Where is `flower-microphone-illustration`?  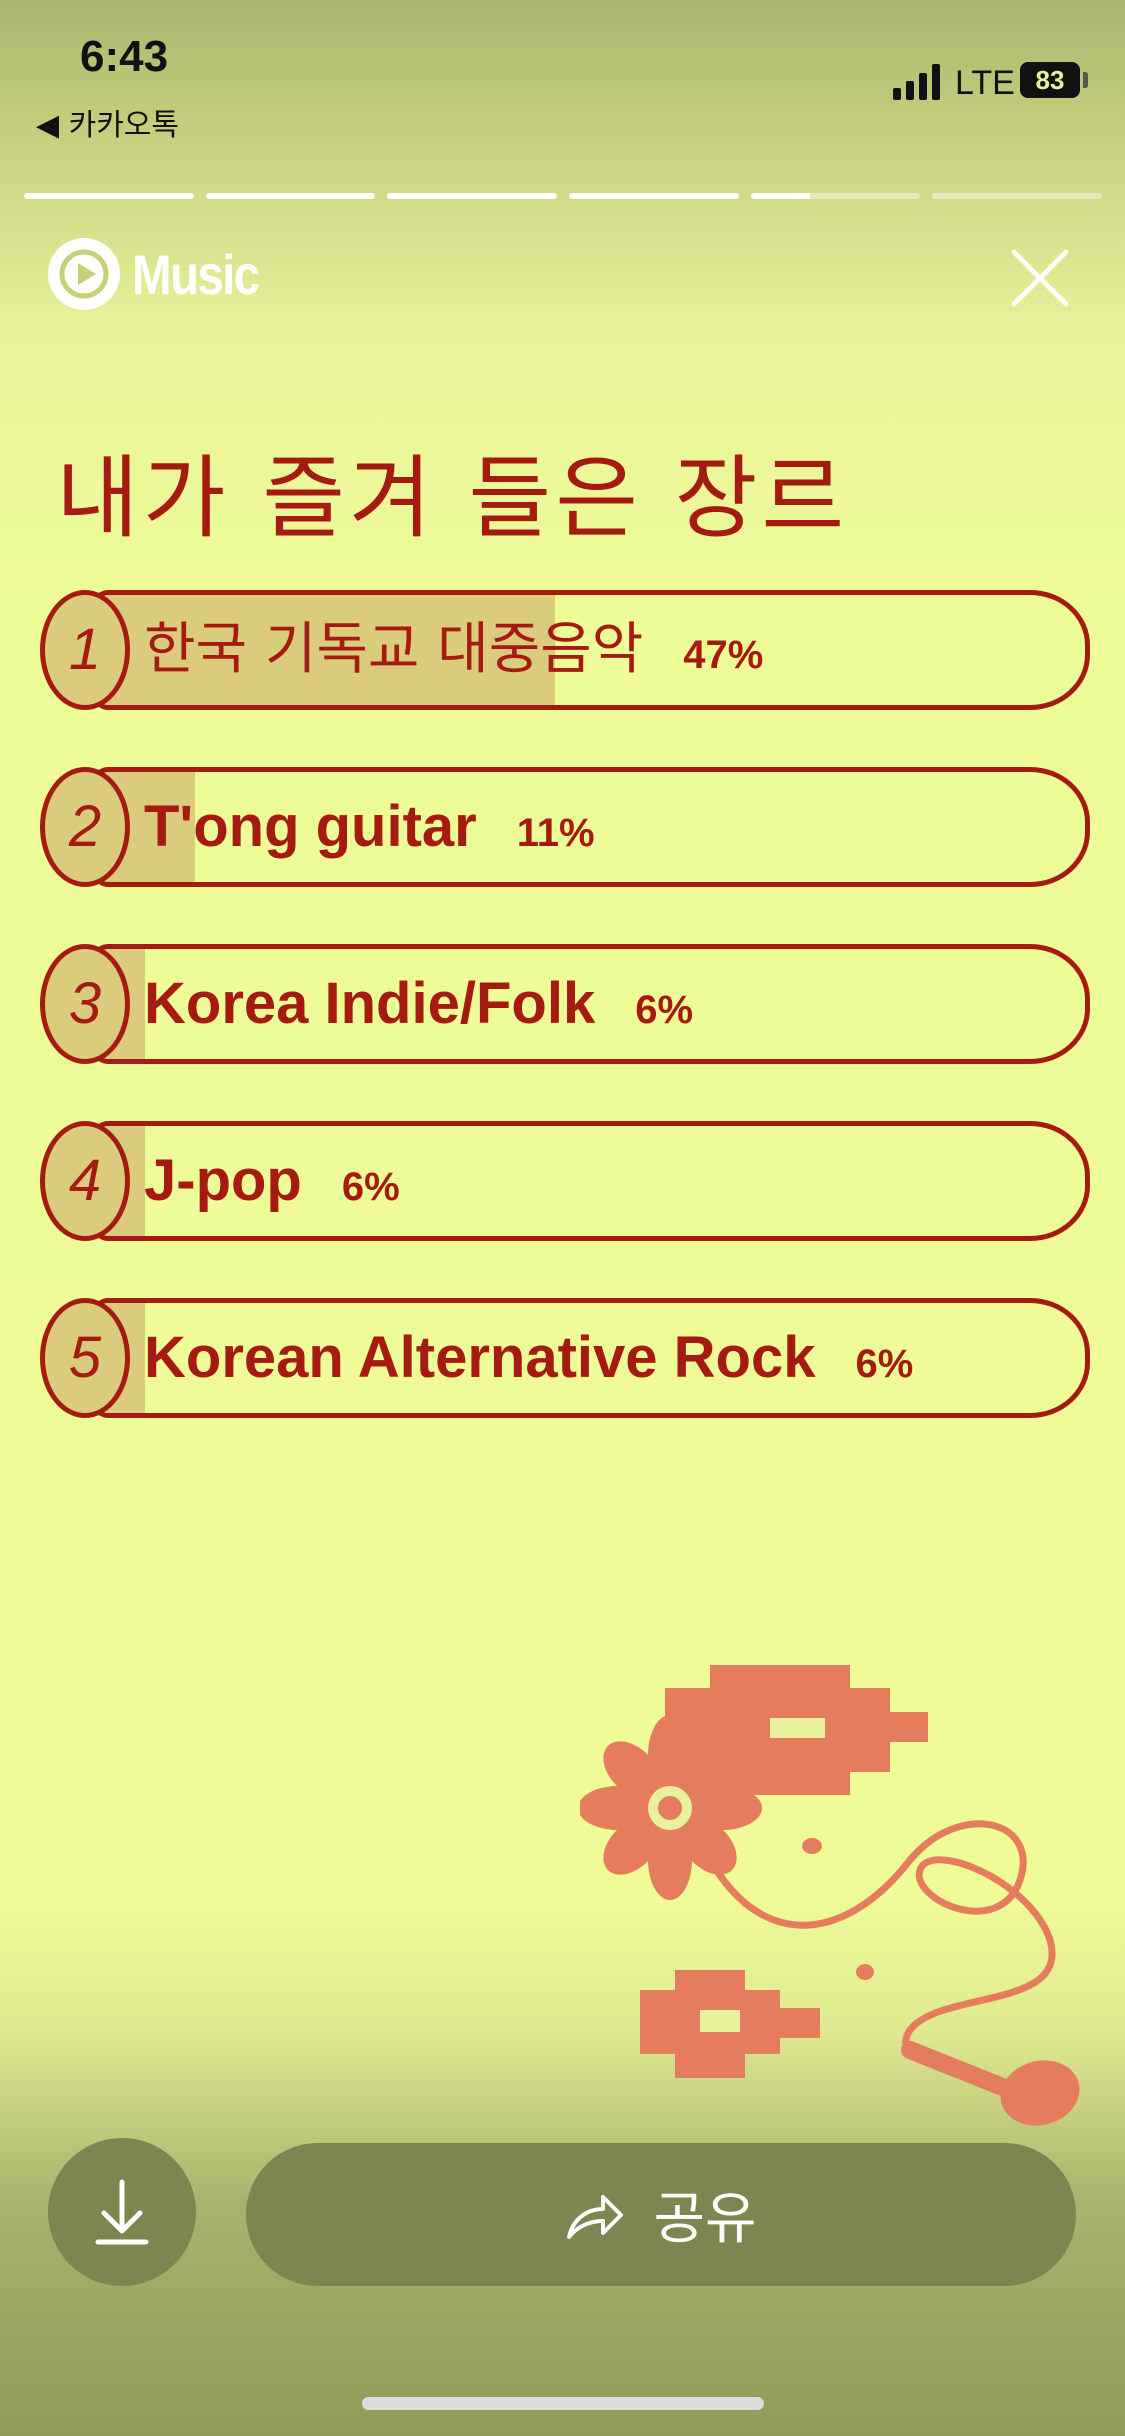
flower-microphone-illustration is located at coordinates (830, 1895).